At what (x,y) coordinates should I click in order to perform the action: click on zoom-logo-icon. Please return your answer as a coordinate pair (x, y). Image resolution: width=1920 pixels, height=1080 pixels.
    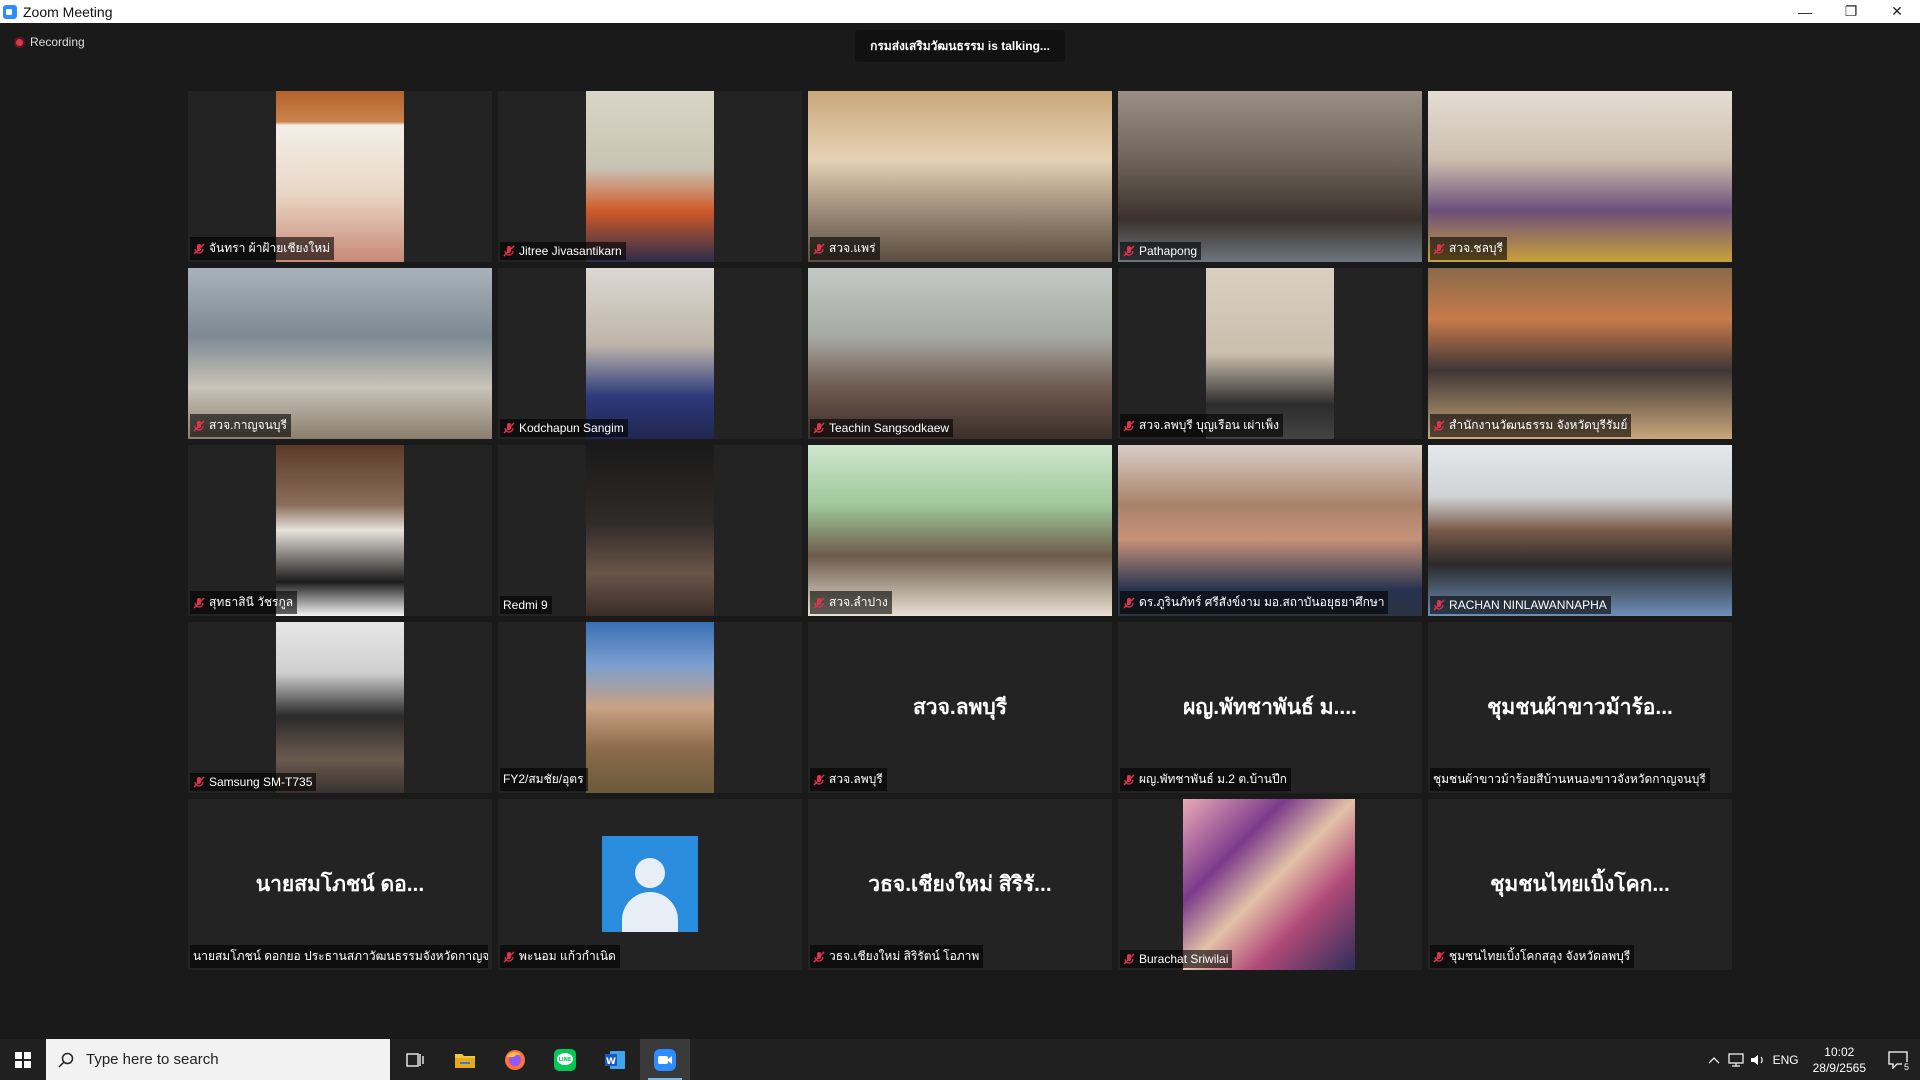
    Looking at the image, I should click on (10, 11).